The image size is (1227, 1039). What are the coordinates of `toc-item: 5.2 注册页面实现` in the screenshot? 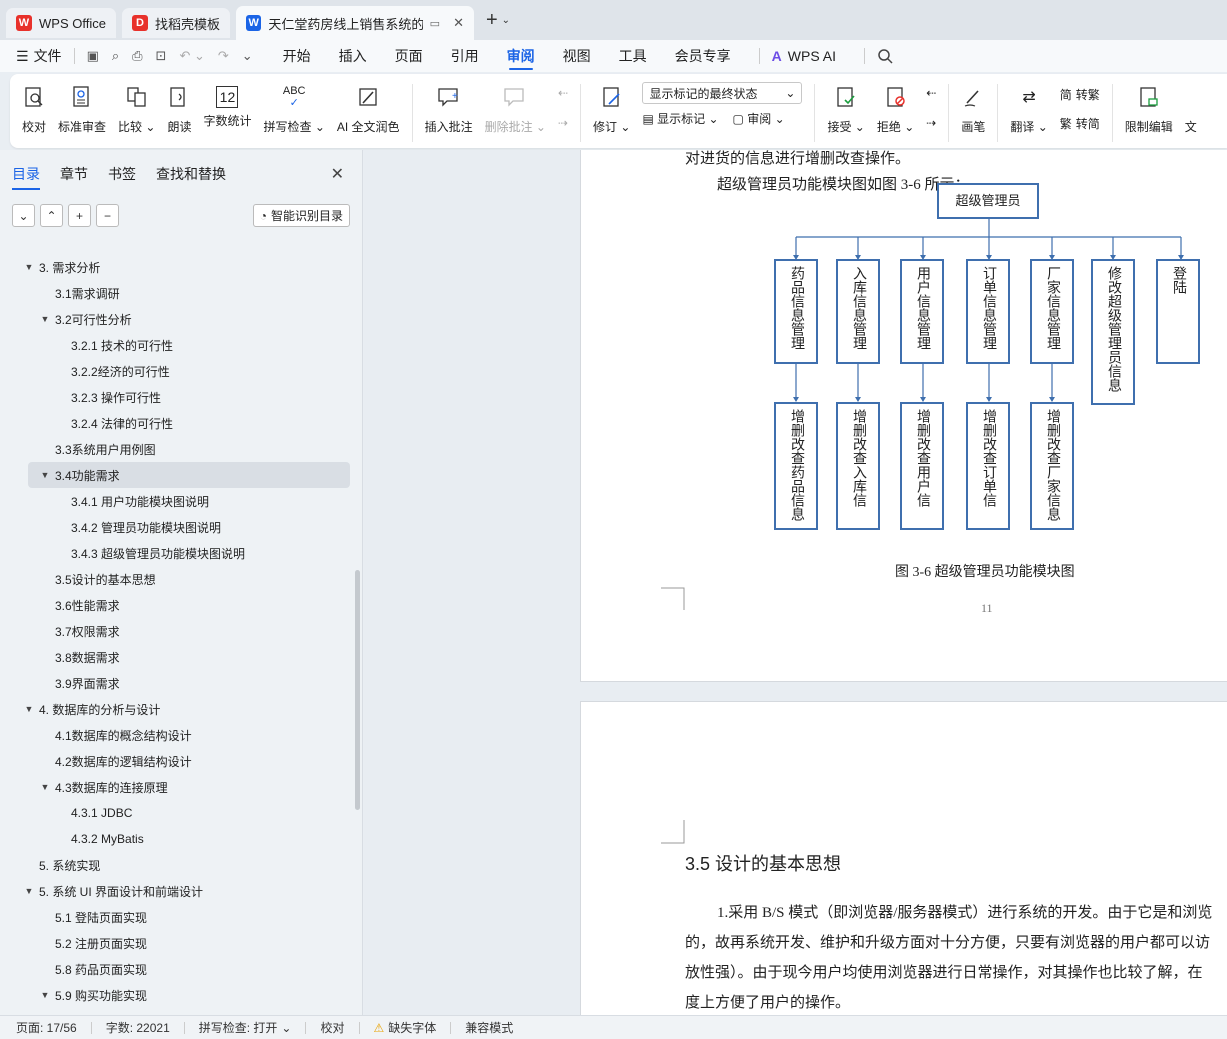 It's located at (177, 943).